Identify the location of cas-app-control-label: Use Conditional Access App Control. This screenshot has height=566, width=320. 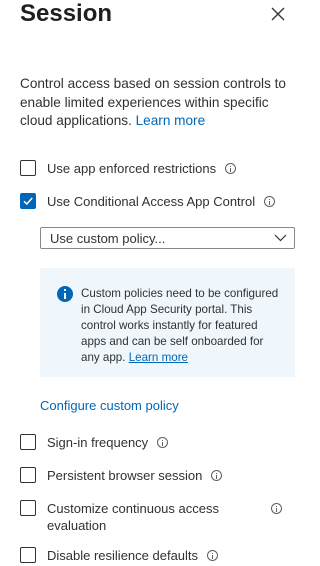
(161, 201).